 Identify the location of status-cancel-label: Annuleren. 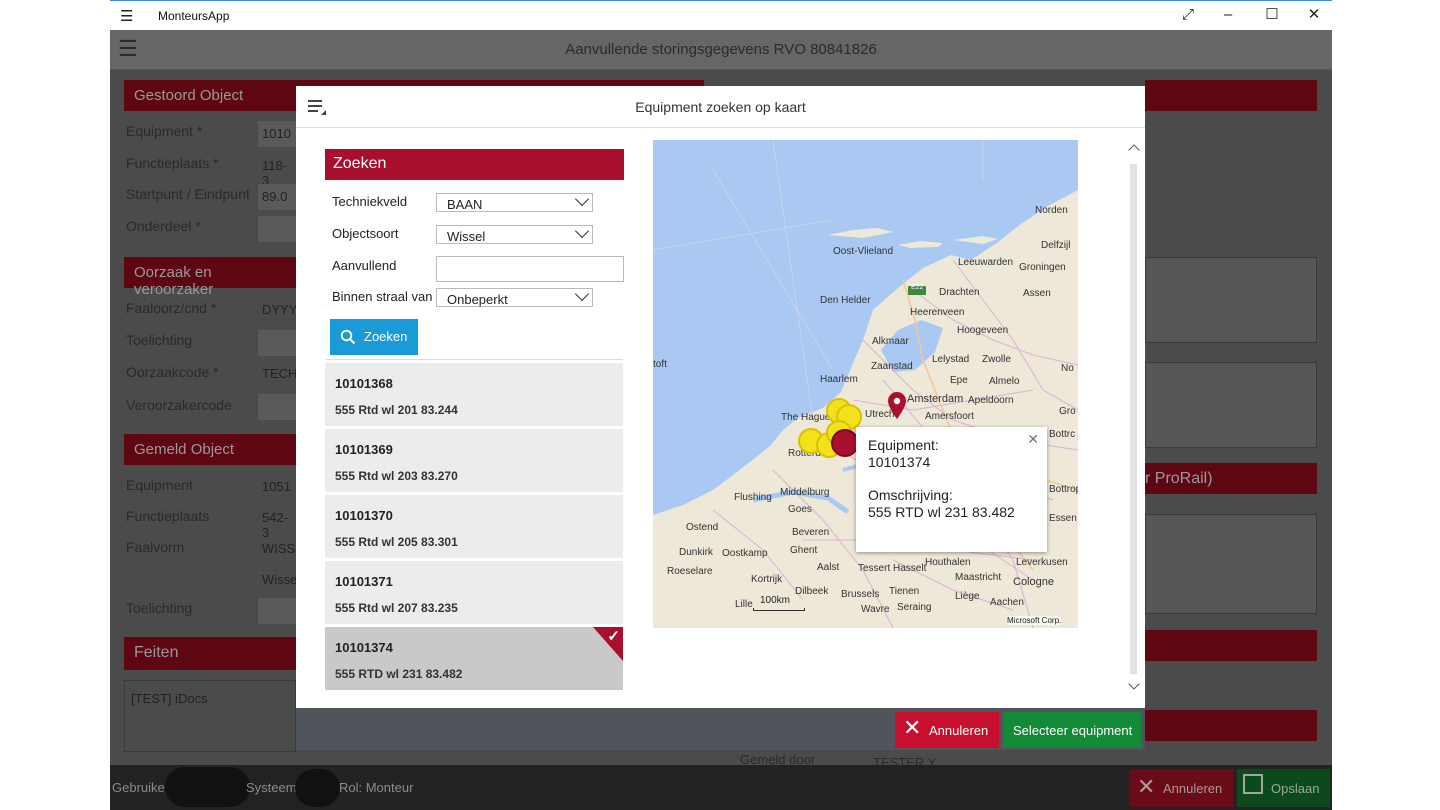
(1193, 788).